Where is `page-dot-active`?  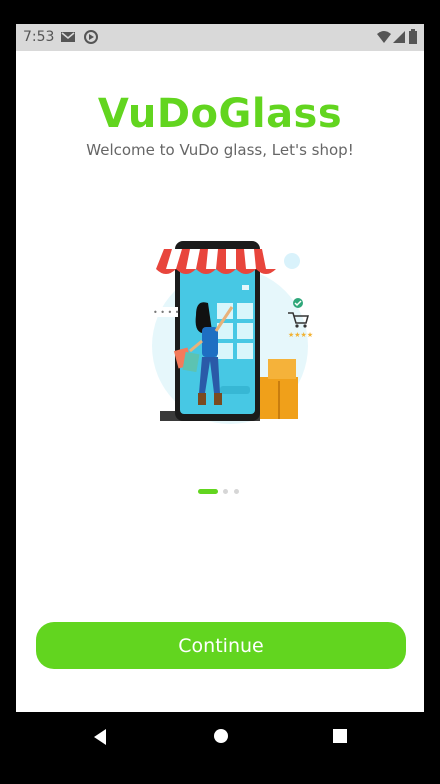 page-dot-active is located at coordinates (208, 491).